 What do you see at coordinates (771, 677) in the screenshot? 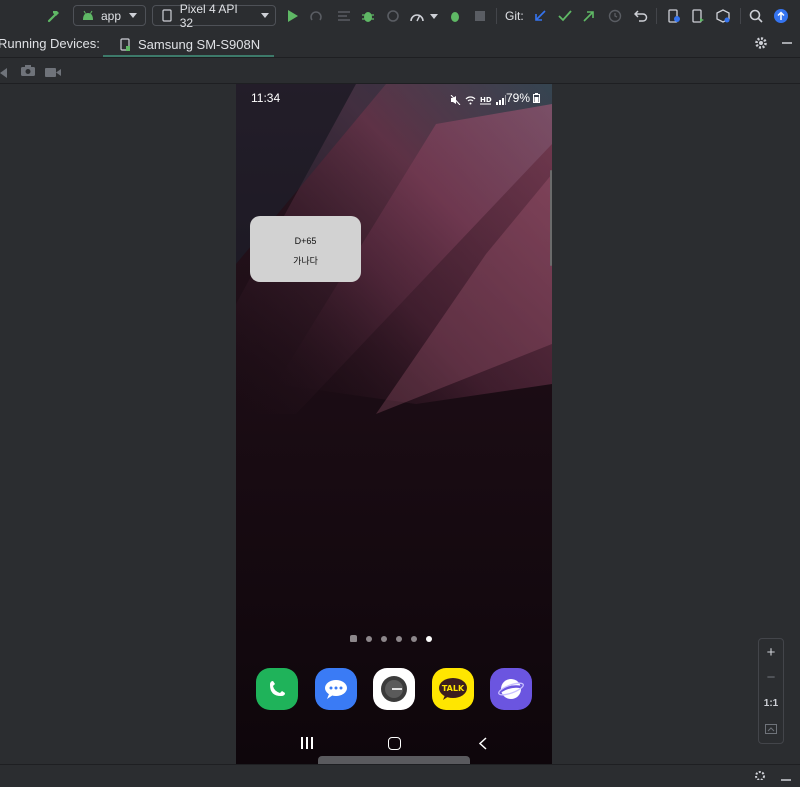
I see `zoom-out-button: −` at bounding box center [771, 677].